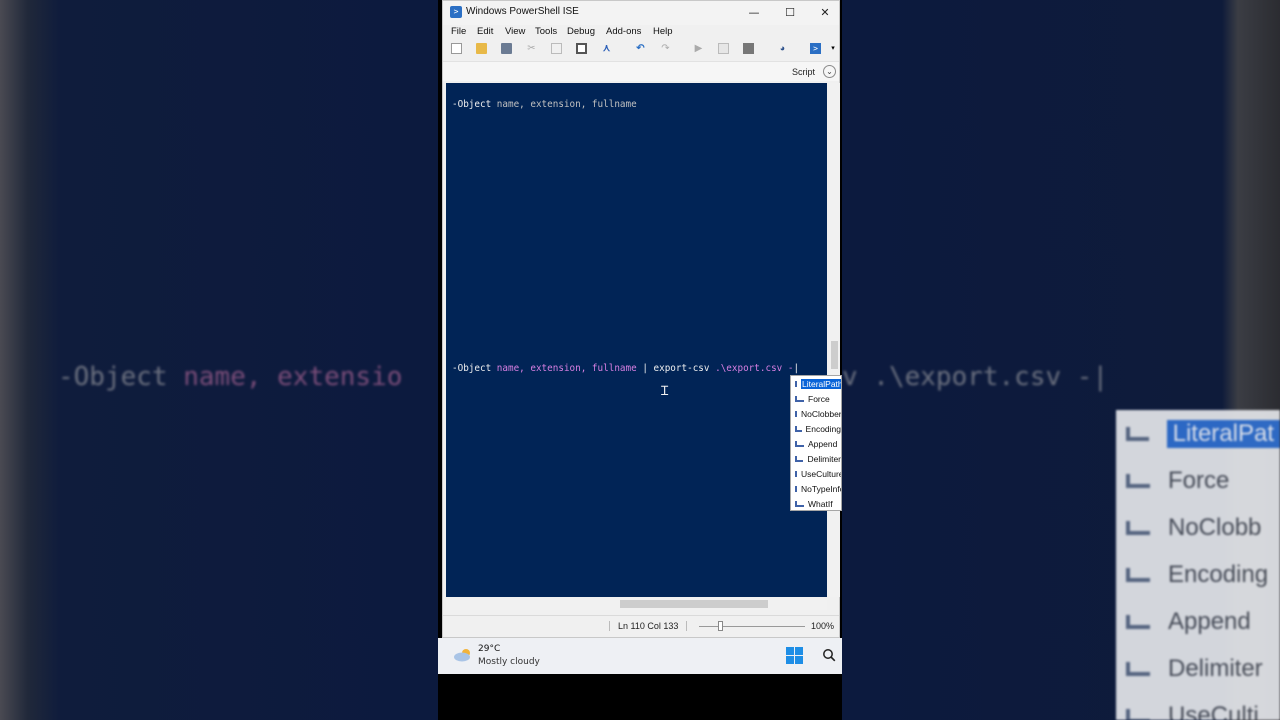 This screenshot has width=1280, height=720. I want to click on blurred-menu-item: Encoding, so click(1198, 574).